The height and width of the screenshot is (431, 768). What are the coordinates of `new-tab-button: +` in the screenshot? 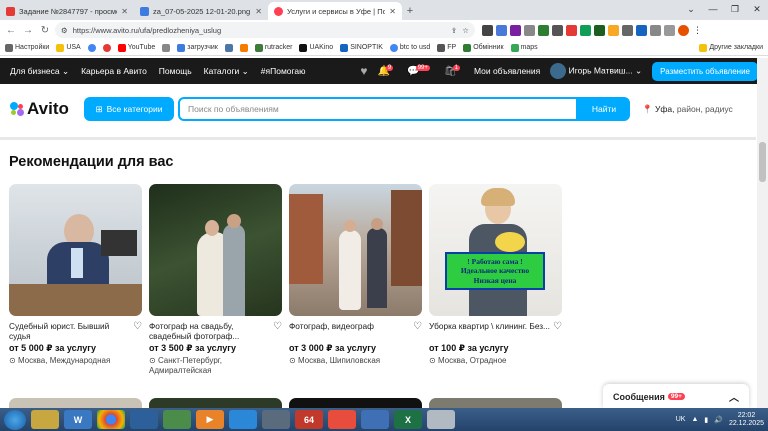 It's located at (410, 11).